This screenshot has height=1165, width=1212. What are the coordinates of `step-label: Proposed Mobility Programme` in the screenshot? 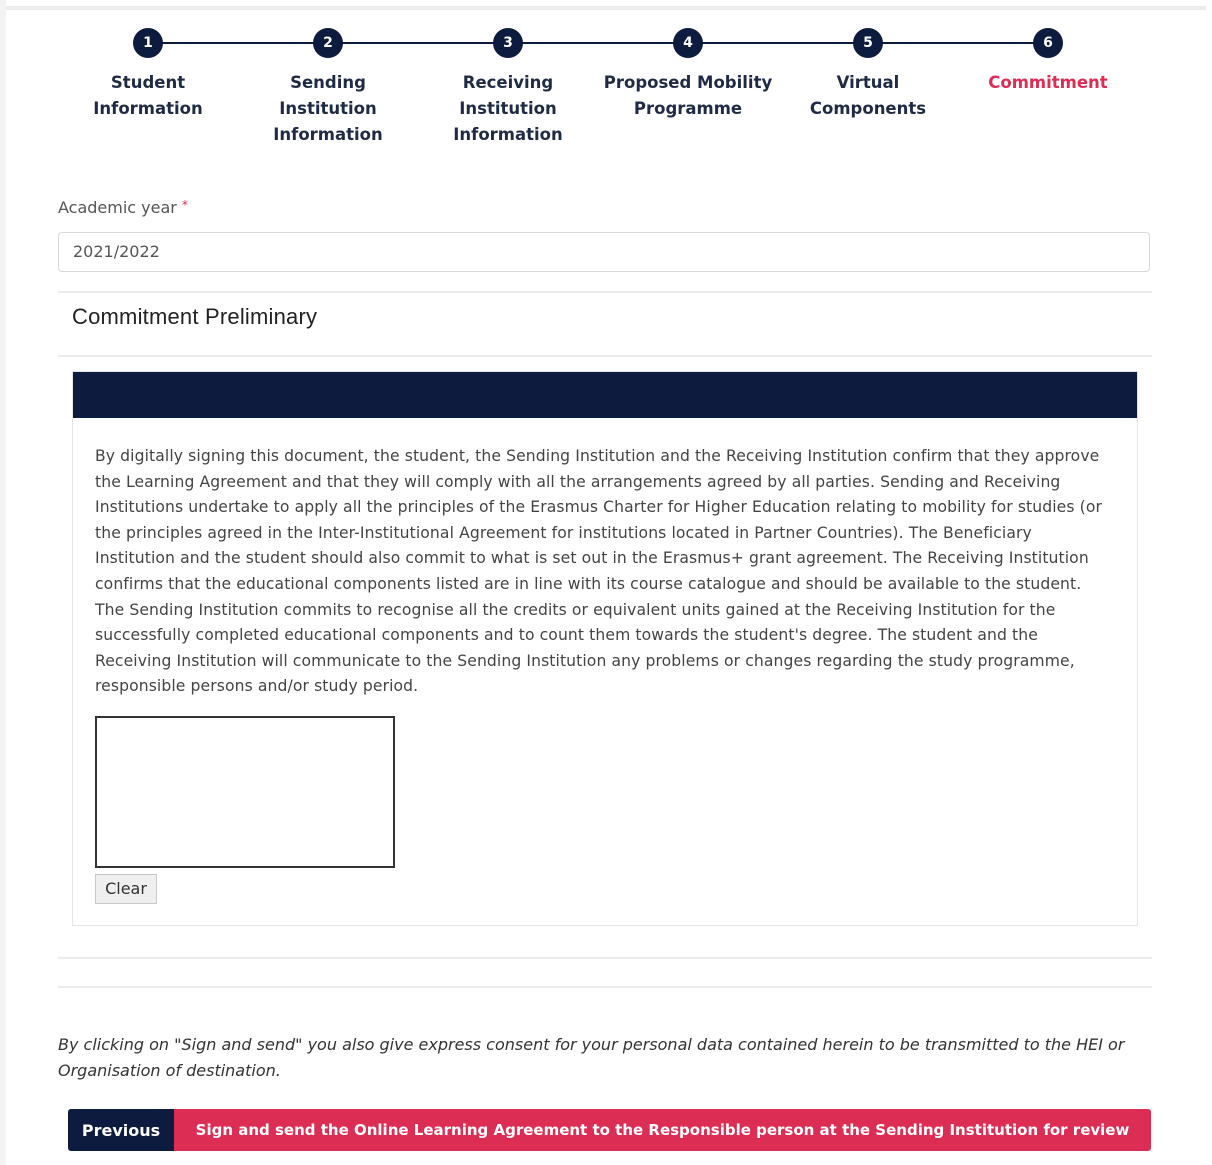 It's located at (688, 95).